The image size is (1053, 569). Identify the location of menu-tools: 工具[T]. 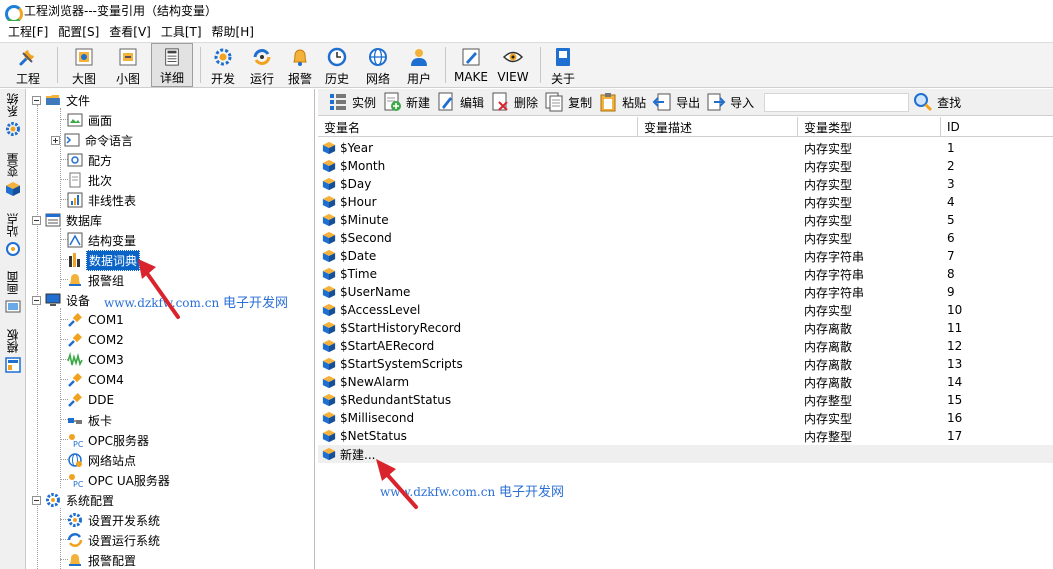
(181, 31).